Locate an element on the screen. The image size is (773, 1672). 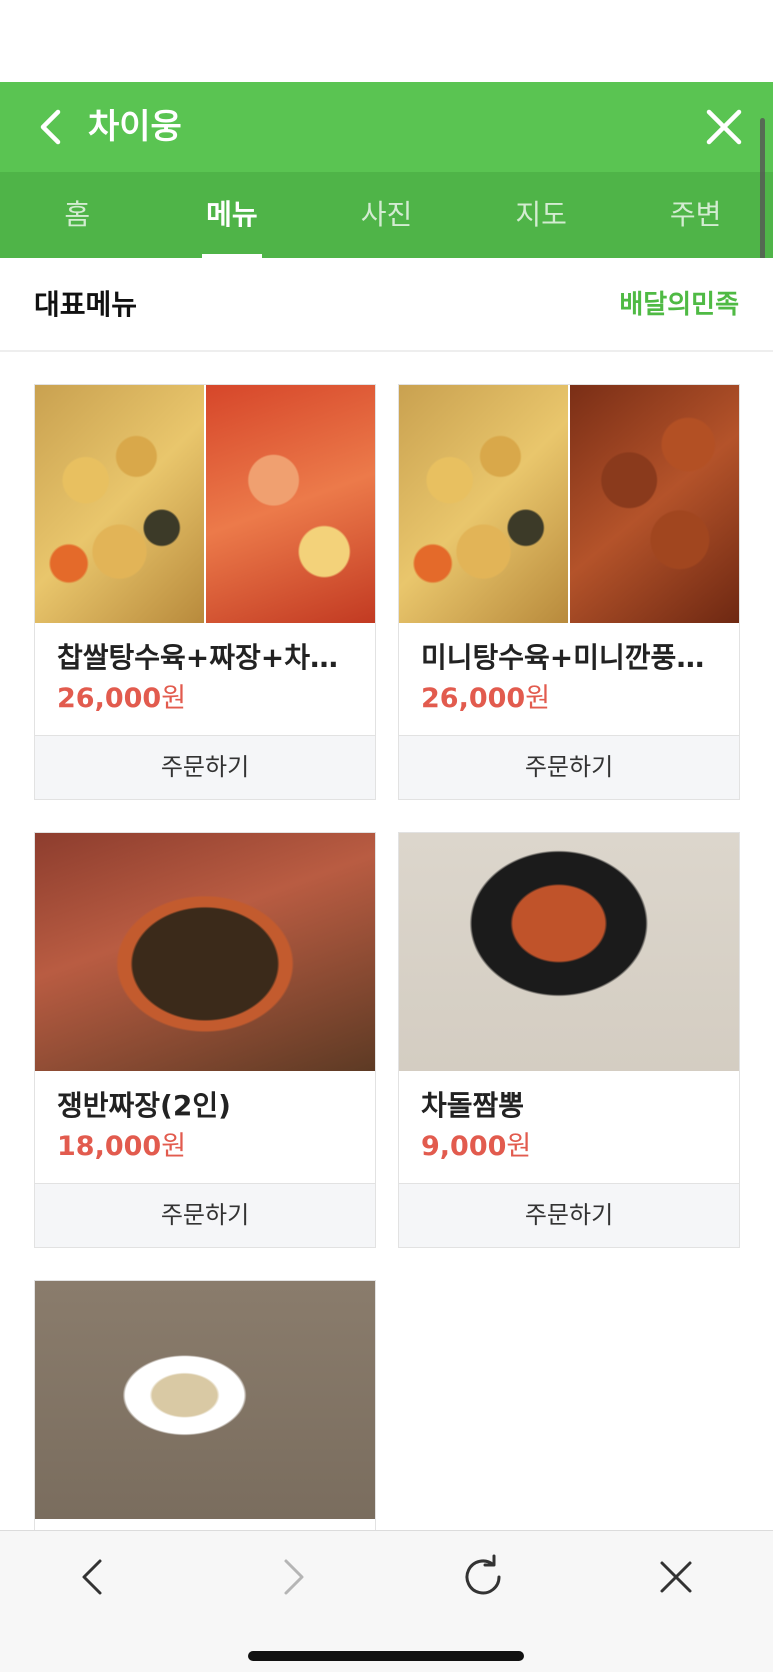
home-indicator is located at coordinates (386, 1656).